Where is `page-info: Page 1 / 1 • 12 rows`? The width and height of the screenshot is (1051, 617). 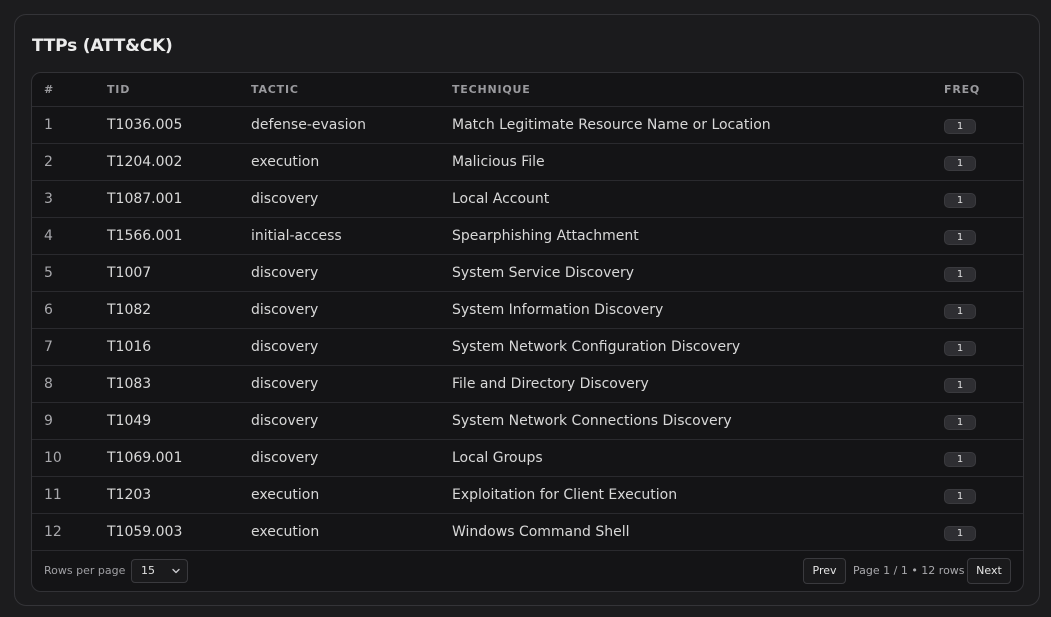
page-info: Page 1 / 1 • 12 rows is located at coordinates (909, 570).